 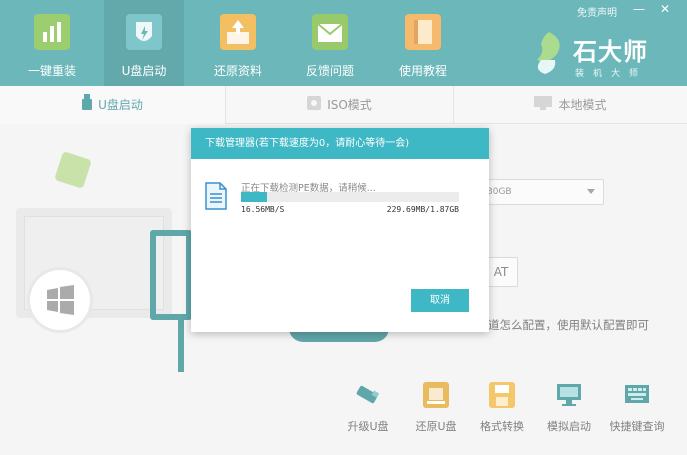 I want to click on download-size: 229.69MB/1.87GB, so click(x=422, y=209).